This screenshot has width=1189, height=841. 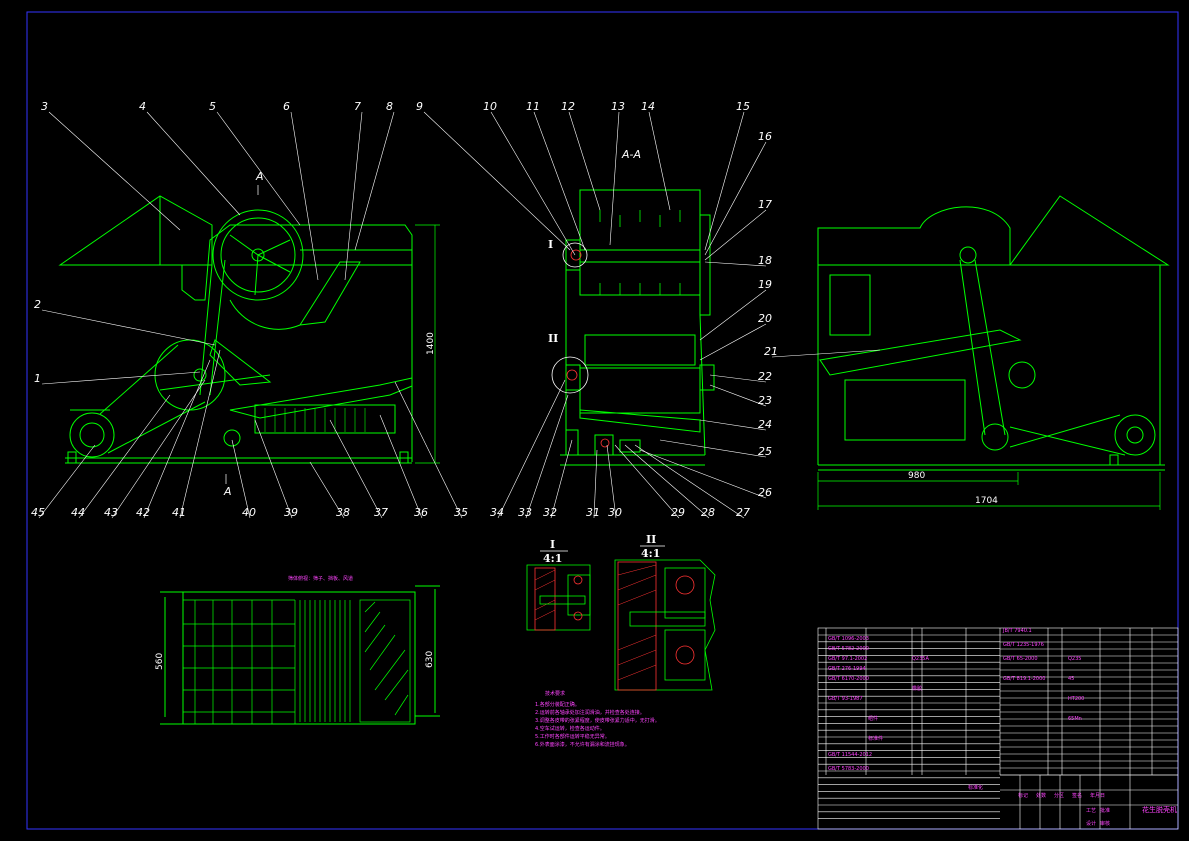 I want to click on bom-std: GB/T 97.1-2002, so click(x=847, y=659).